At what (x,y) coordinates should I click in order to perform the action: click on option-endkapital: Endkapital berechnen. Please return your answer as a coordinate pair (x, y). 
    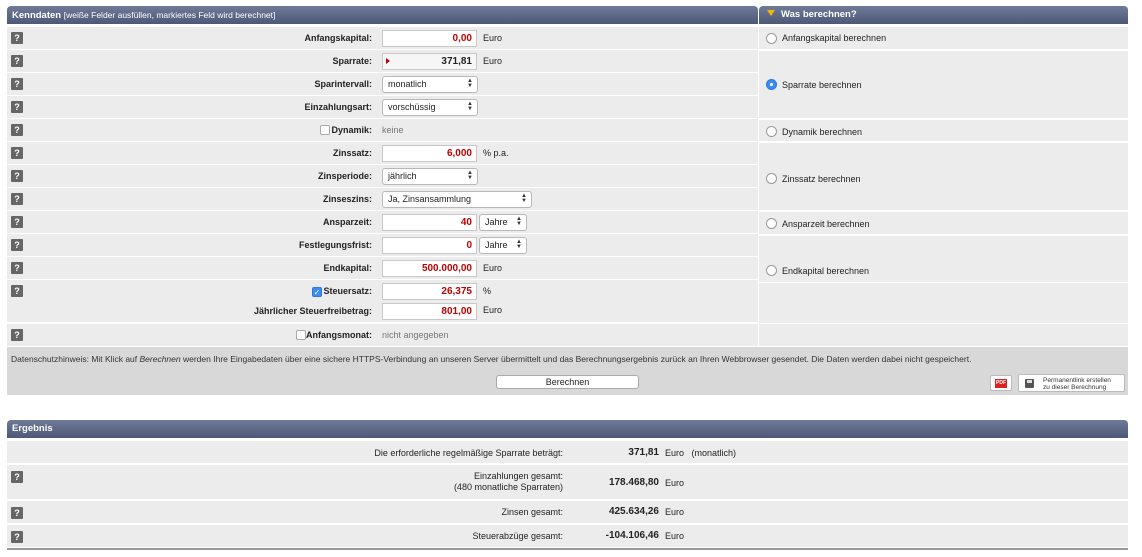
    Looking at the image, I should click on (943, 291).